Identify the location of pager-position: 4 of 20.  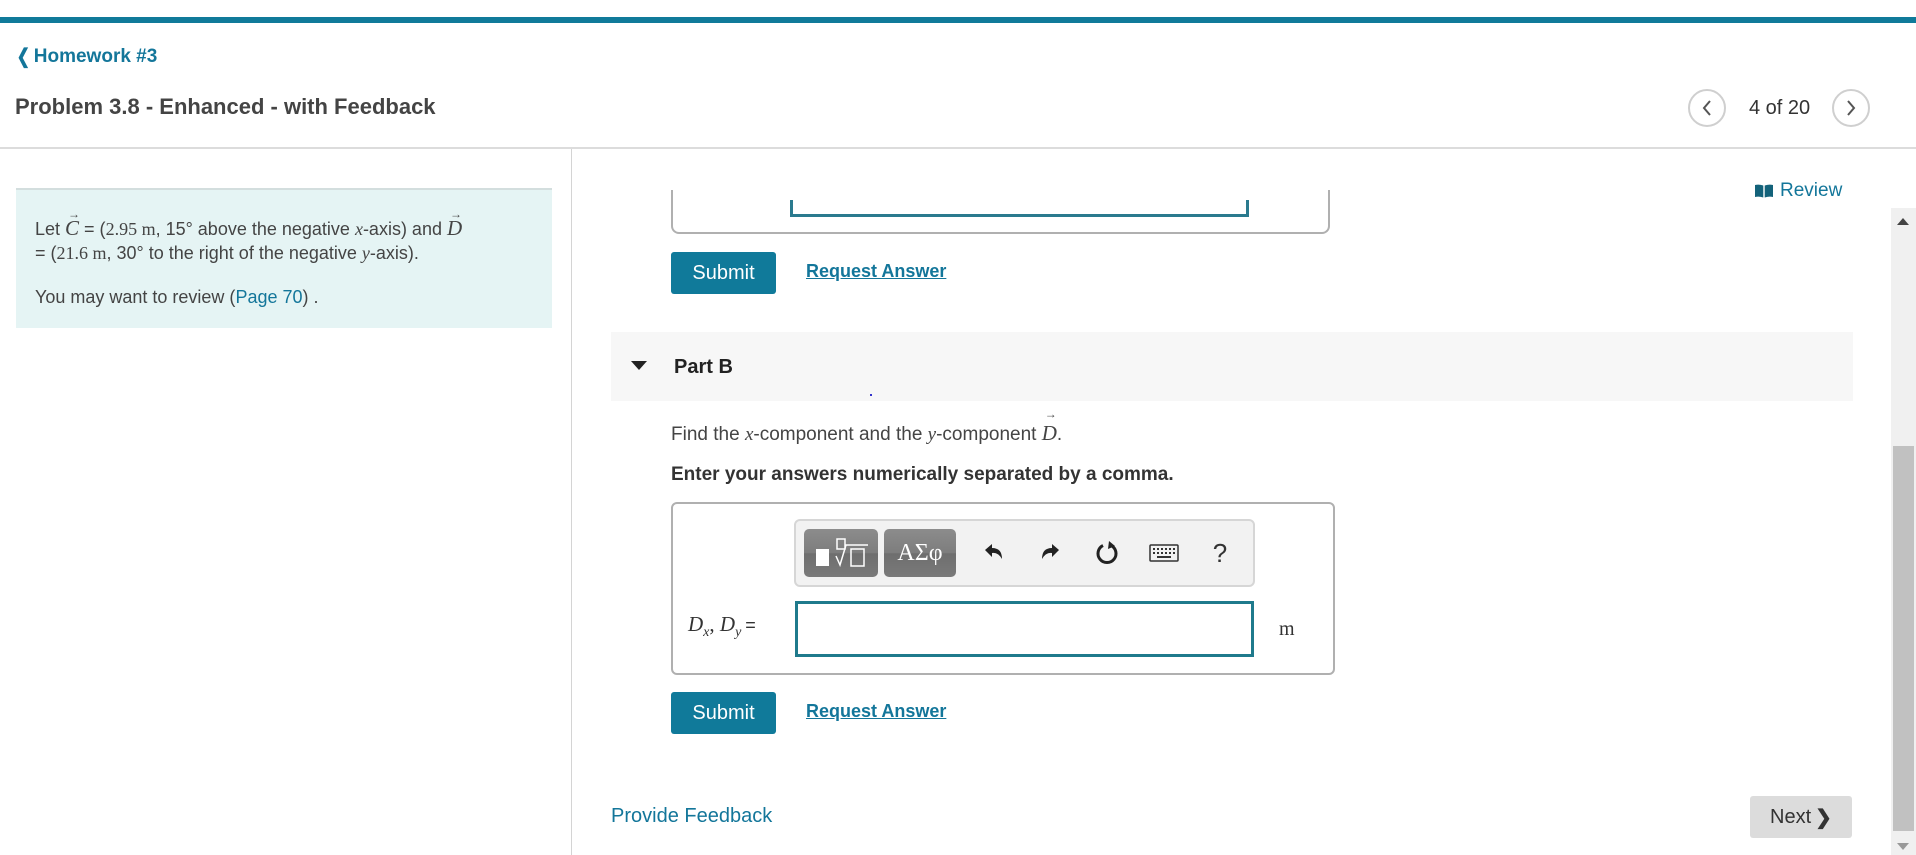
(1780, 107).